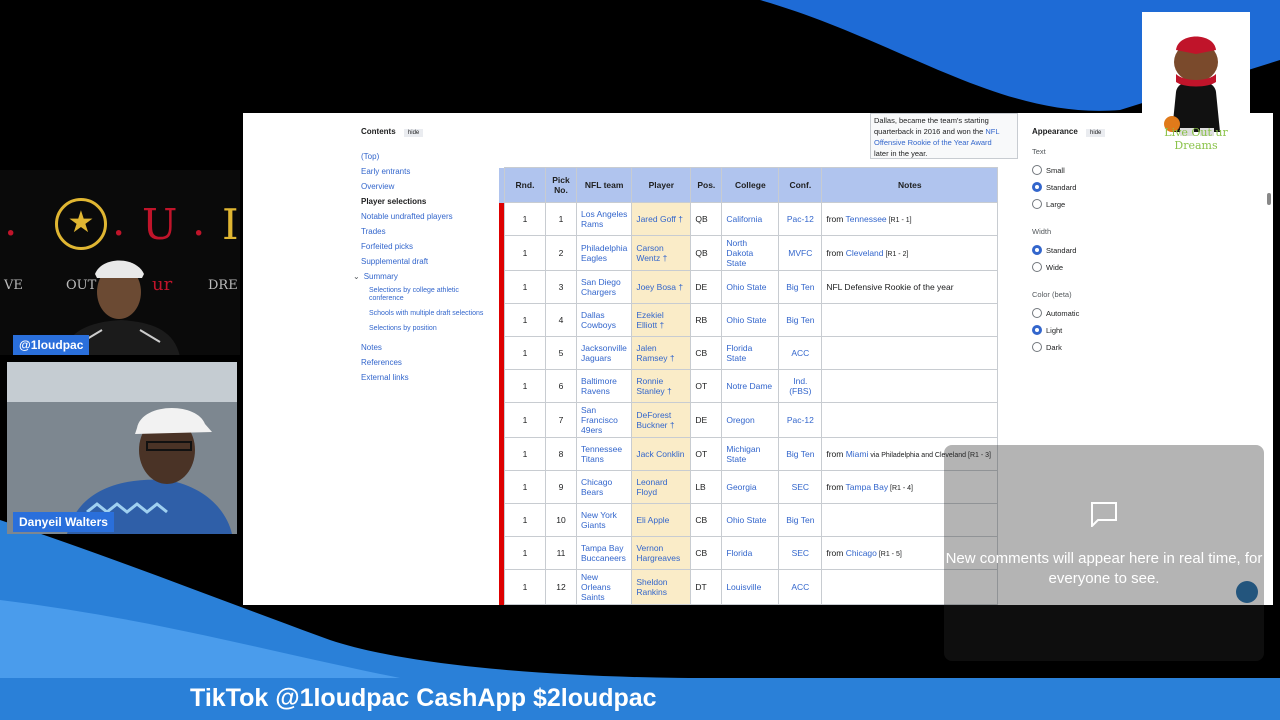 The width and height of the screenshot is (1280, 720). Describe the element at coordinates (1102, 204) in the screenshot. I see `text-size-option: Large` at that location.